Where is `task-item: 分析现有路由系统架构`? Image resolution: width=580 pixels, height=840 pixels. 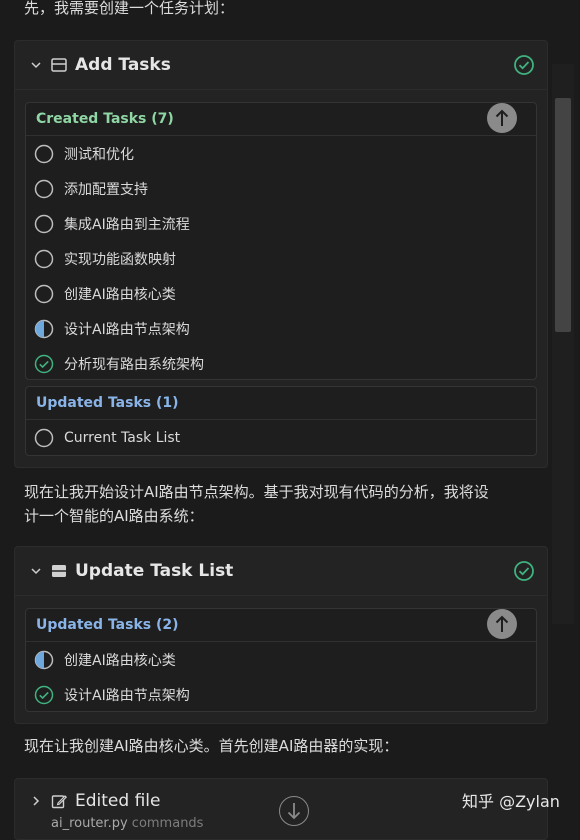
task-item: 分析现有路由系统架构 is located at coordinates (281, 363).